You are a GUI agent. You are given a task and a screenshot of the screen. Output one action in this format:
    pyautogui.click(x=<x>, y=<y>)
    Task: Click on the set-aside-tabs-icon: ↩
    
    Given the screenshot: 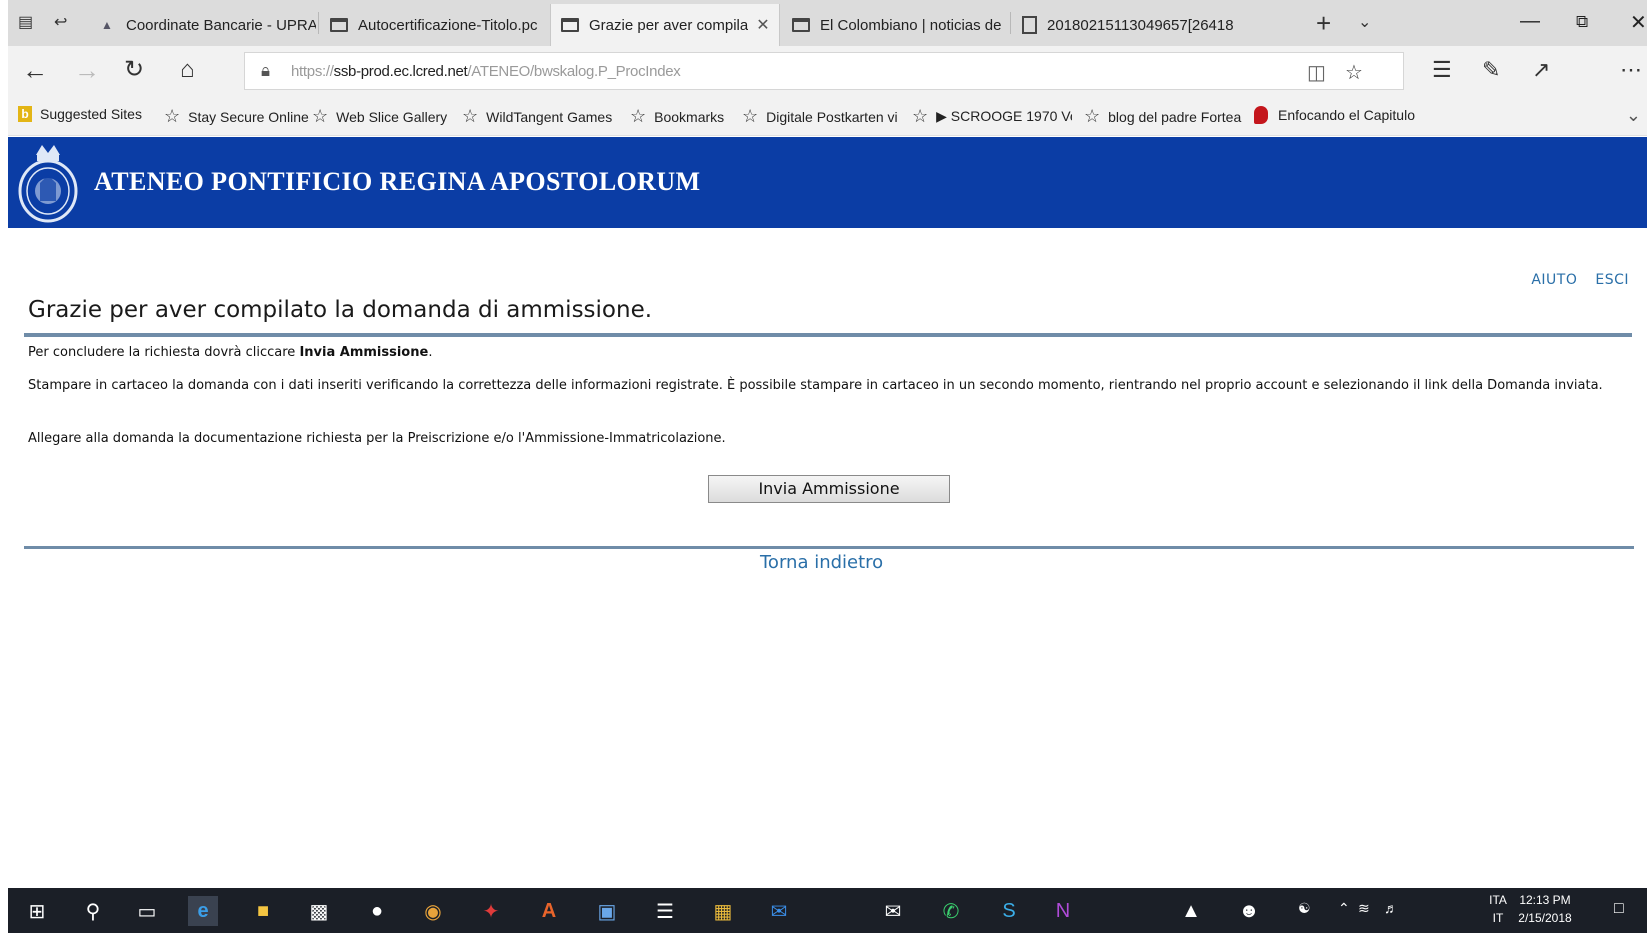 What is the action you would take?
    pyautogui.click(x=60, y=22)
    